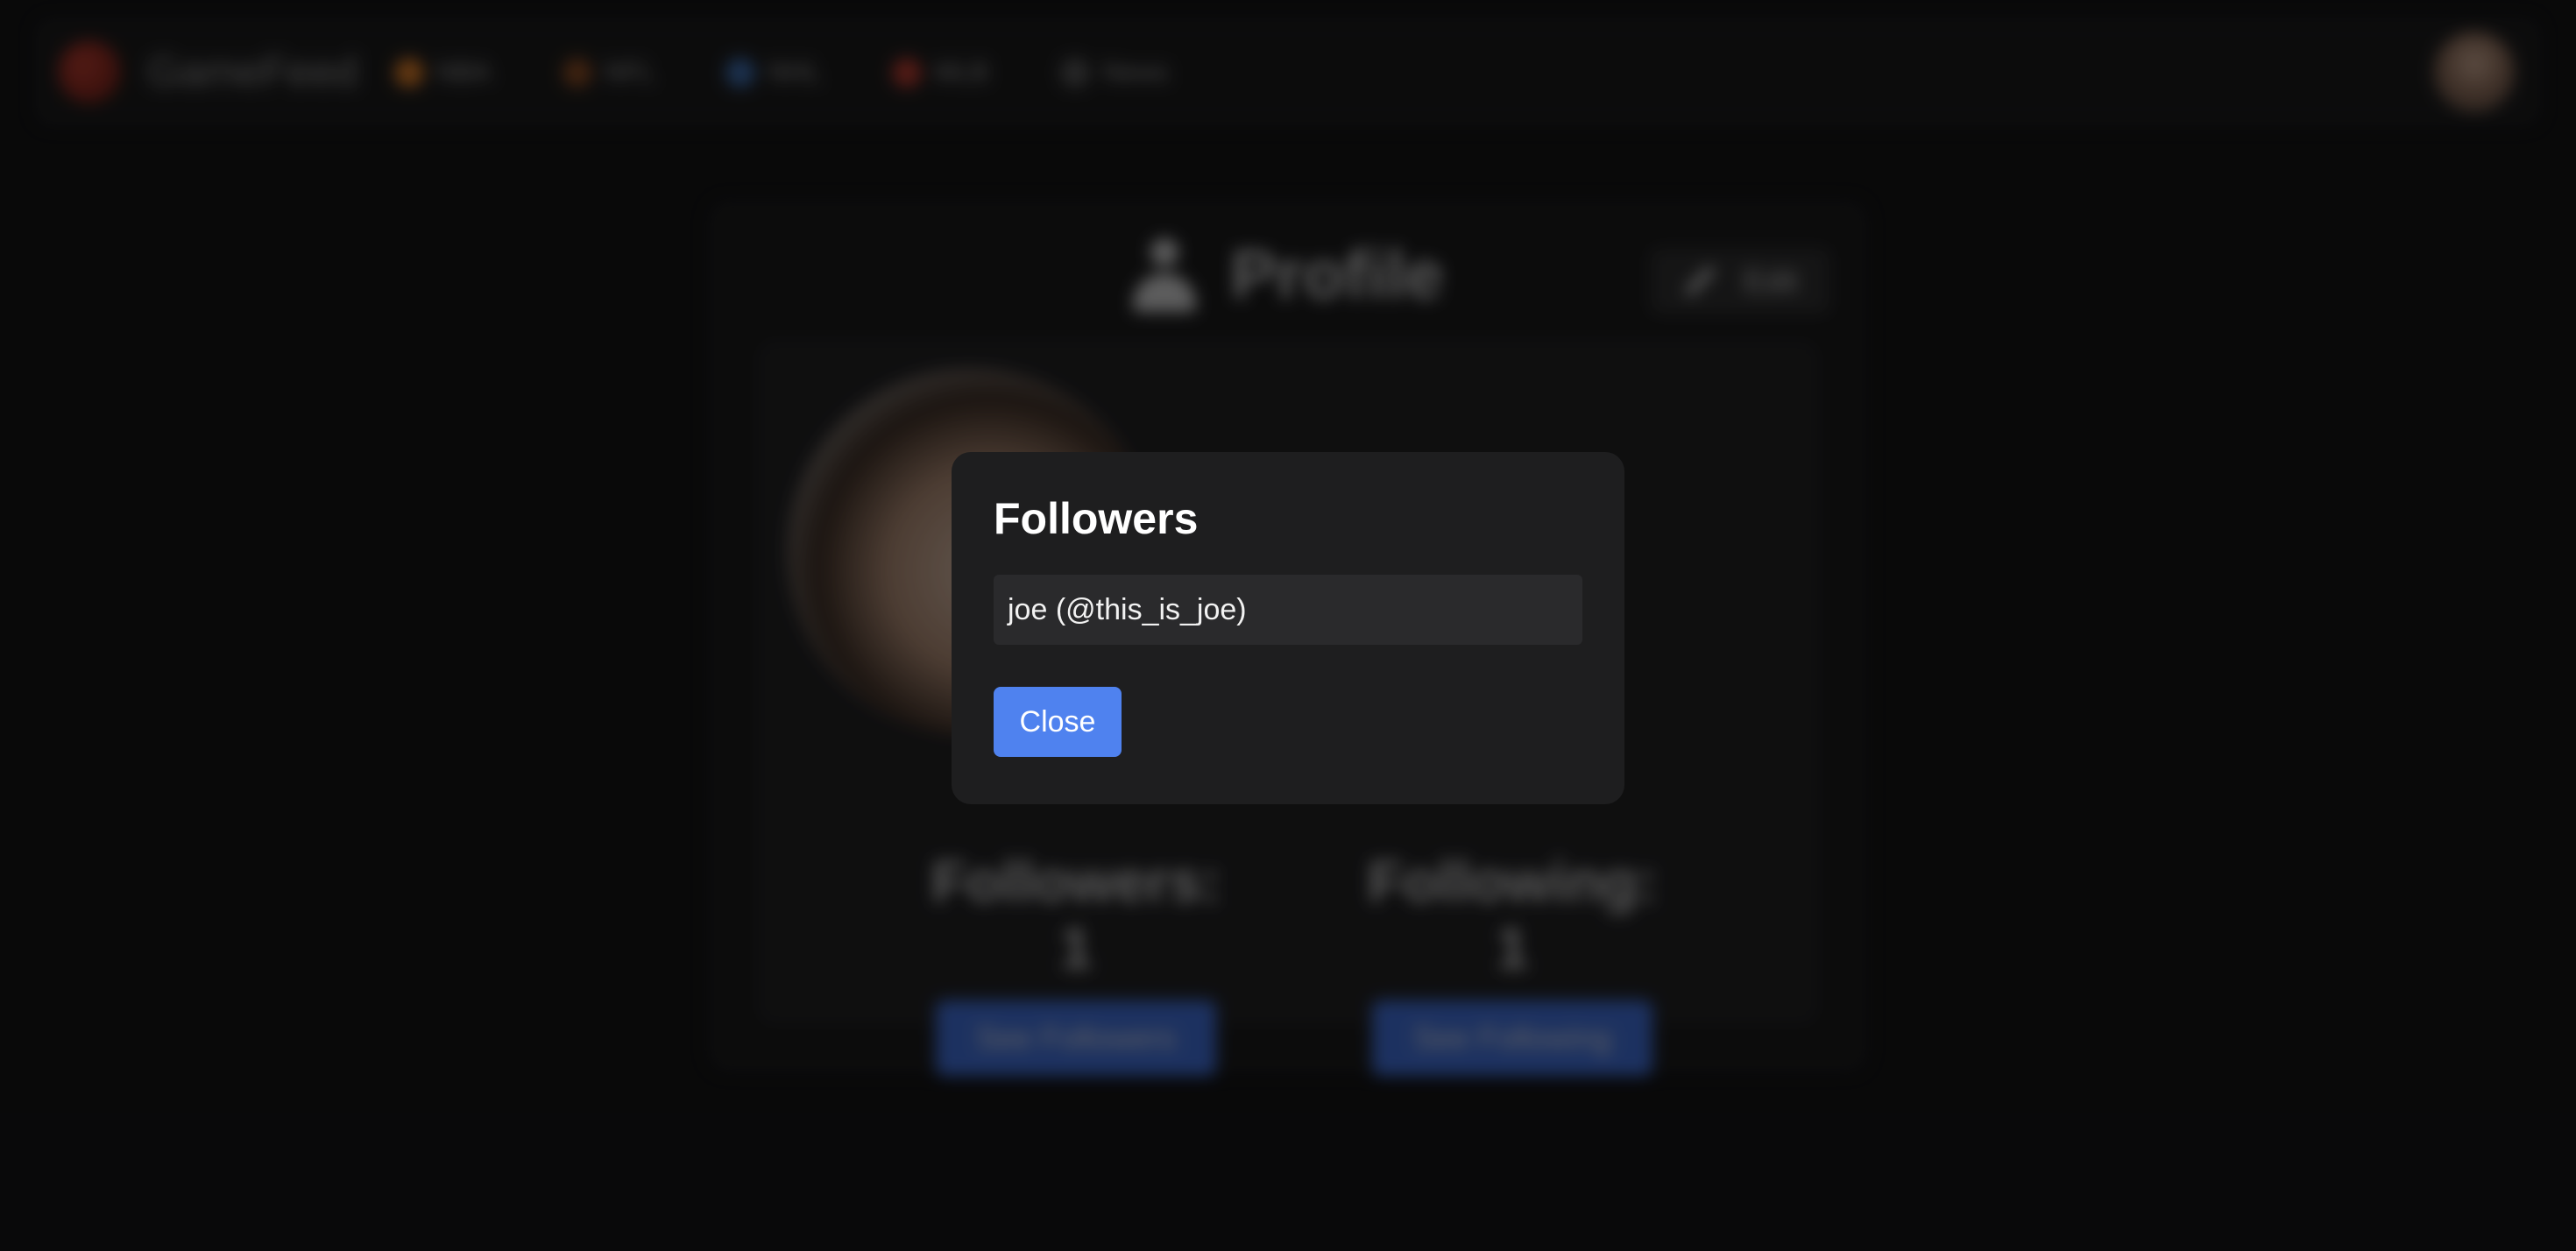 This screenshot has height=1251, width=2576. I want to click on follower-list-item: joe (@this_is_joe), so click(1288, 610).